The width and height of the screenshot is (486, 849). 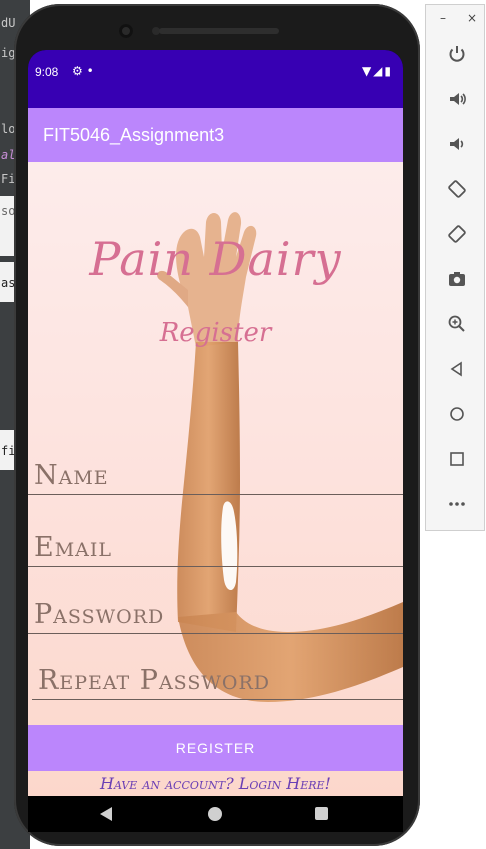 What do you see at coordinates (215, 79) in the screenshot?
I see `status-bar: 9:08 ⚙ • ▼◢▮` at bounding box center [215, 79].